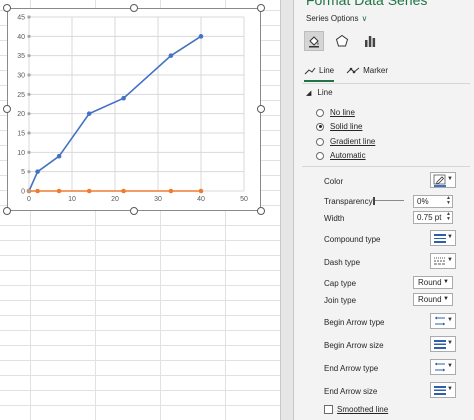 This screenshot has height=420, width=474. What do you see at coordinates (348, 155) in the screenshot?
I see `radio-automatic-label: Automatic` at bounding box center [348, 155].